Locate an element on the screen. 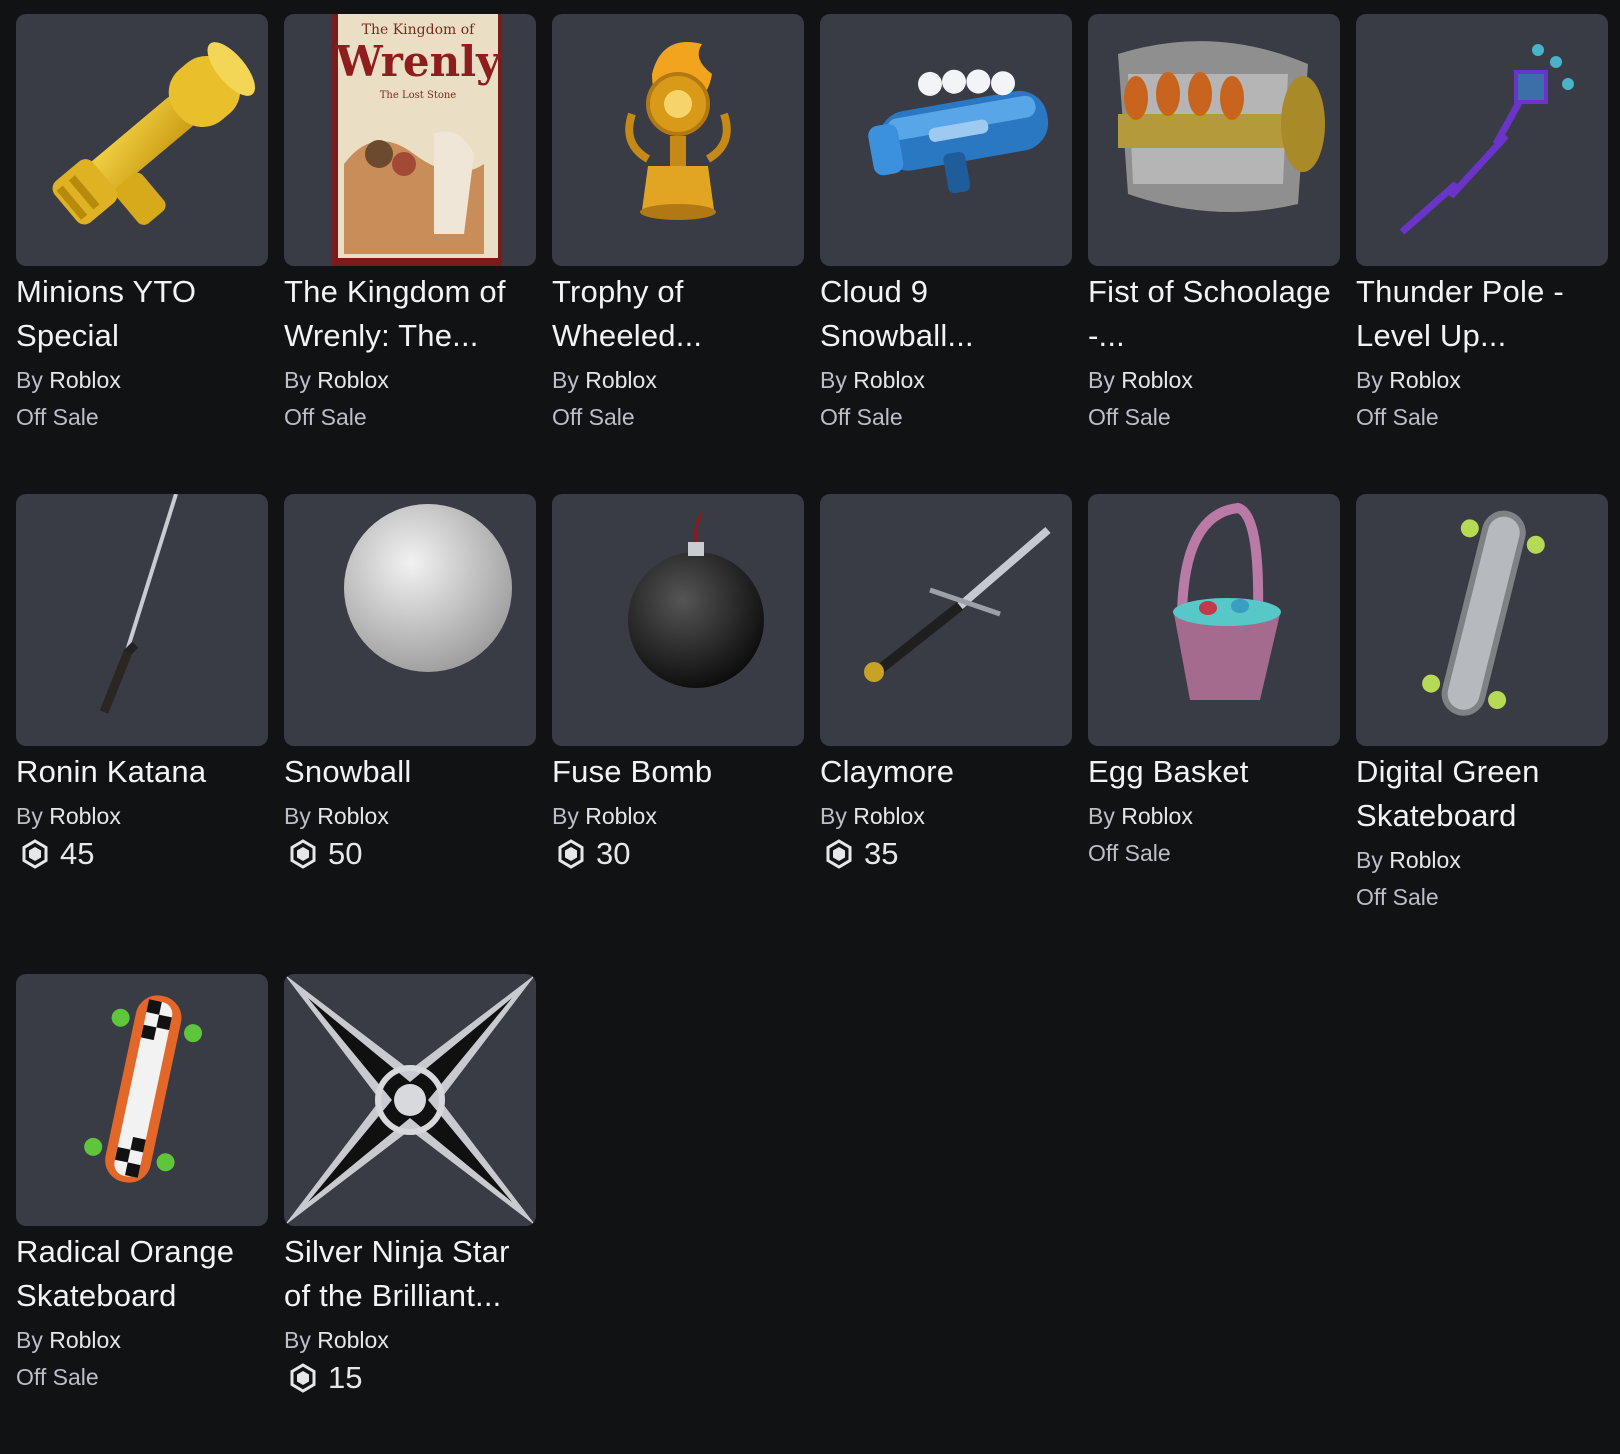 The height and width of the screenshot is (1454, 1620). item-name: Minions YTO Special is located at coordinates (142, 314).